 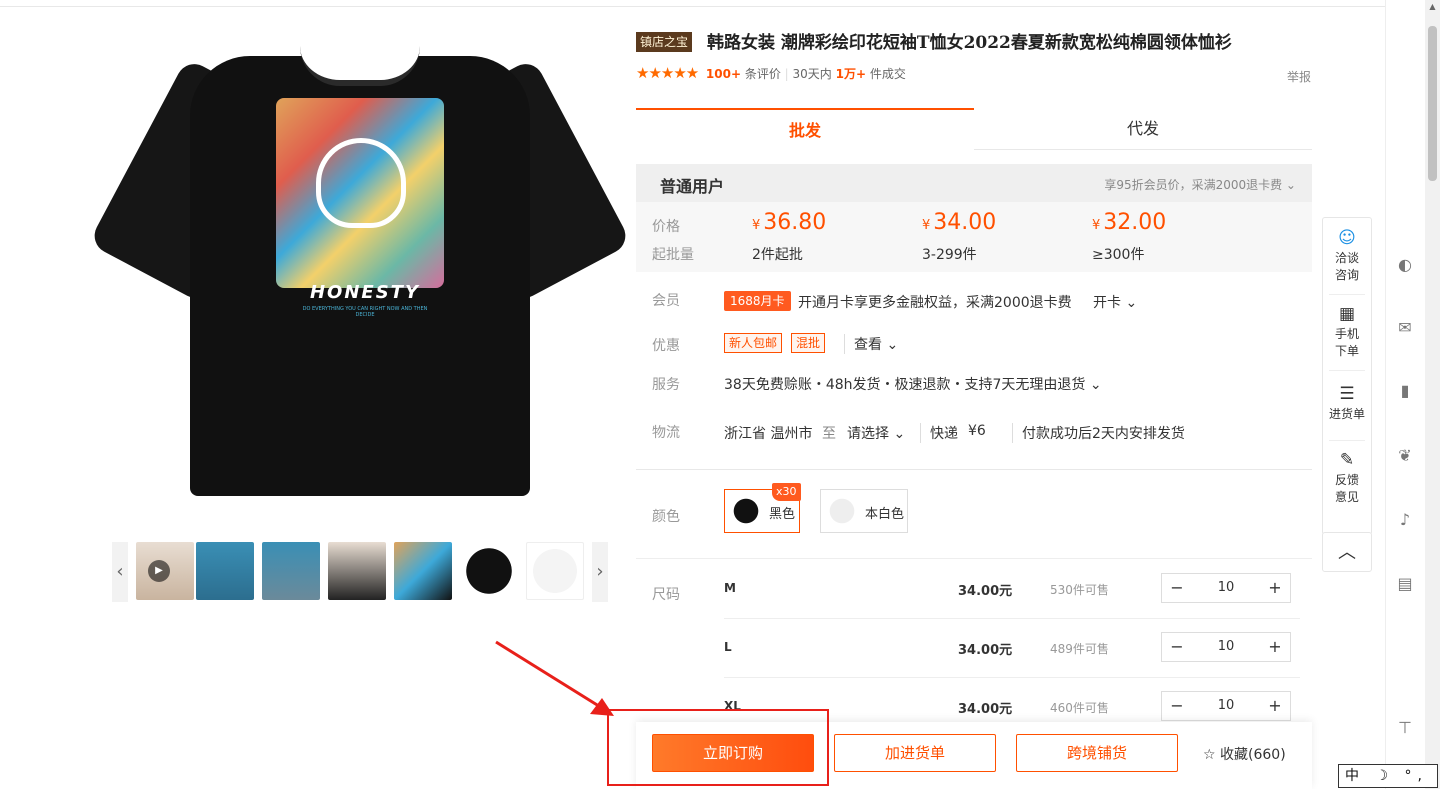 What do you see at coordinates (666, 595) in the screenshot?
I see `size-label: 尺码` at bounding box center [666, 595].